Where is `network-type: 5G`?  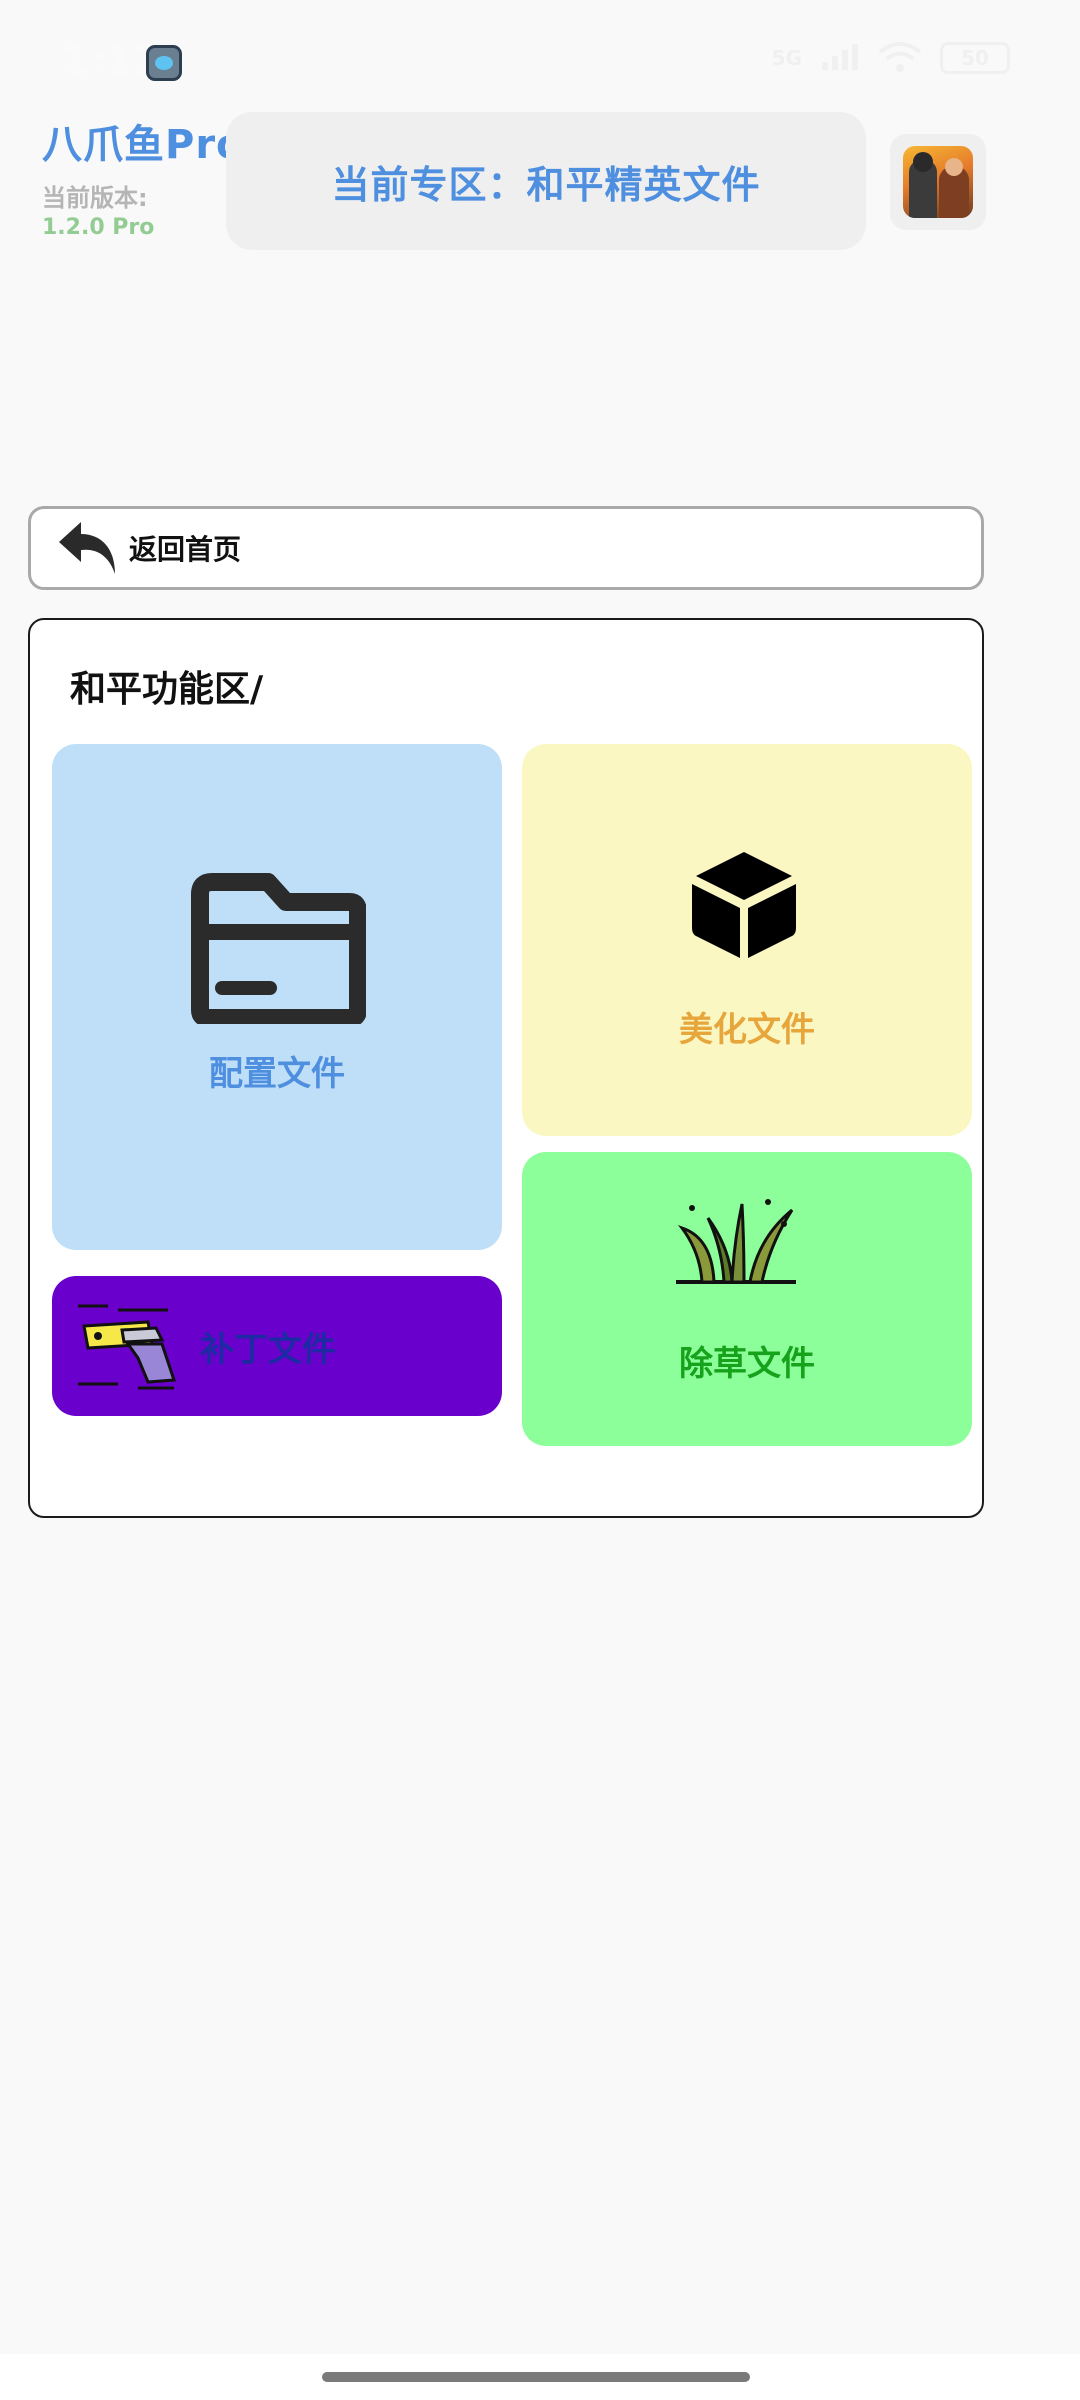
network-type: 5G is located at coordinates (786, 58).